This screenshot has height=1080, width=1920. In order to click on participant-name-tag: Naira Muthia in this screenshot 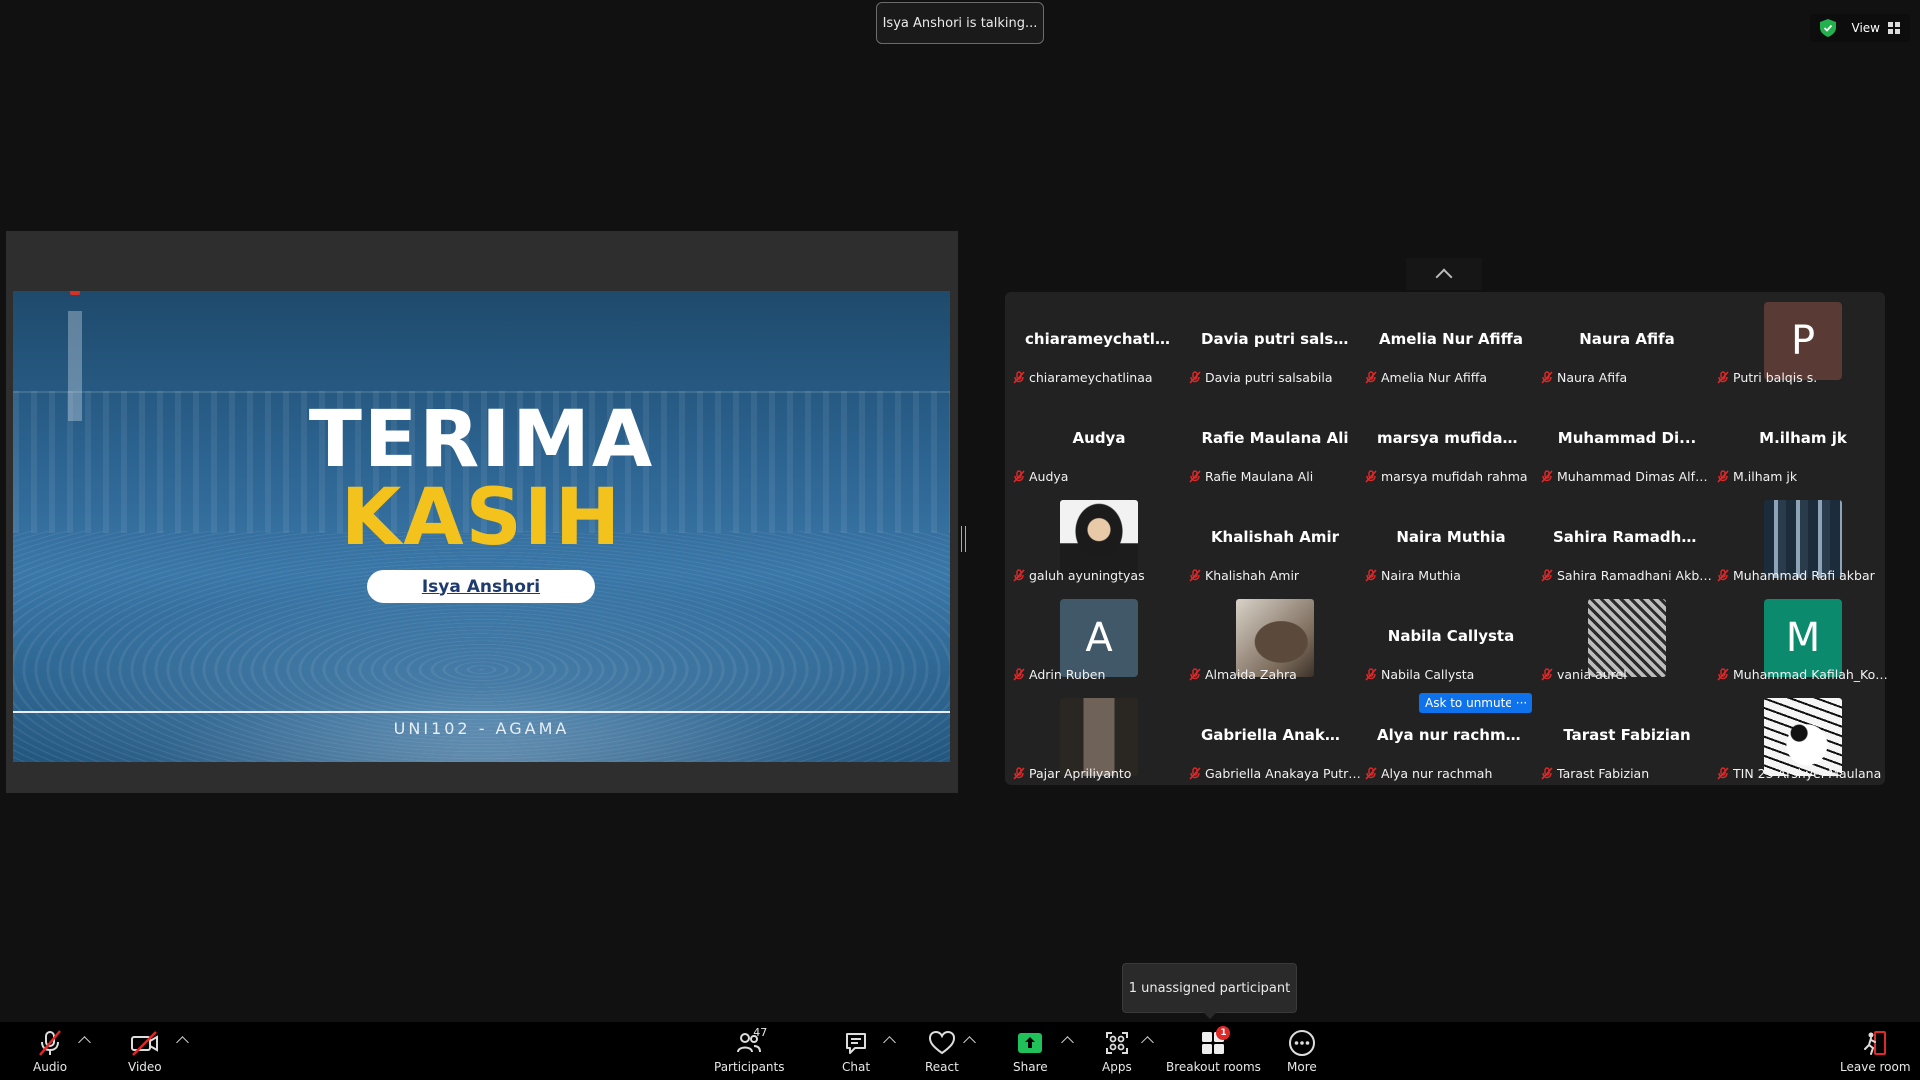, I will do `click(1413, 575)`.